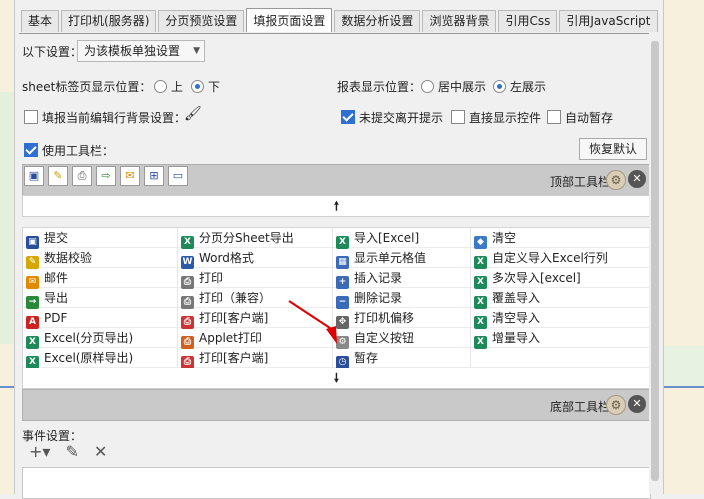  I want to click on annotation-arrow, so click(312, 322).